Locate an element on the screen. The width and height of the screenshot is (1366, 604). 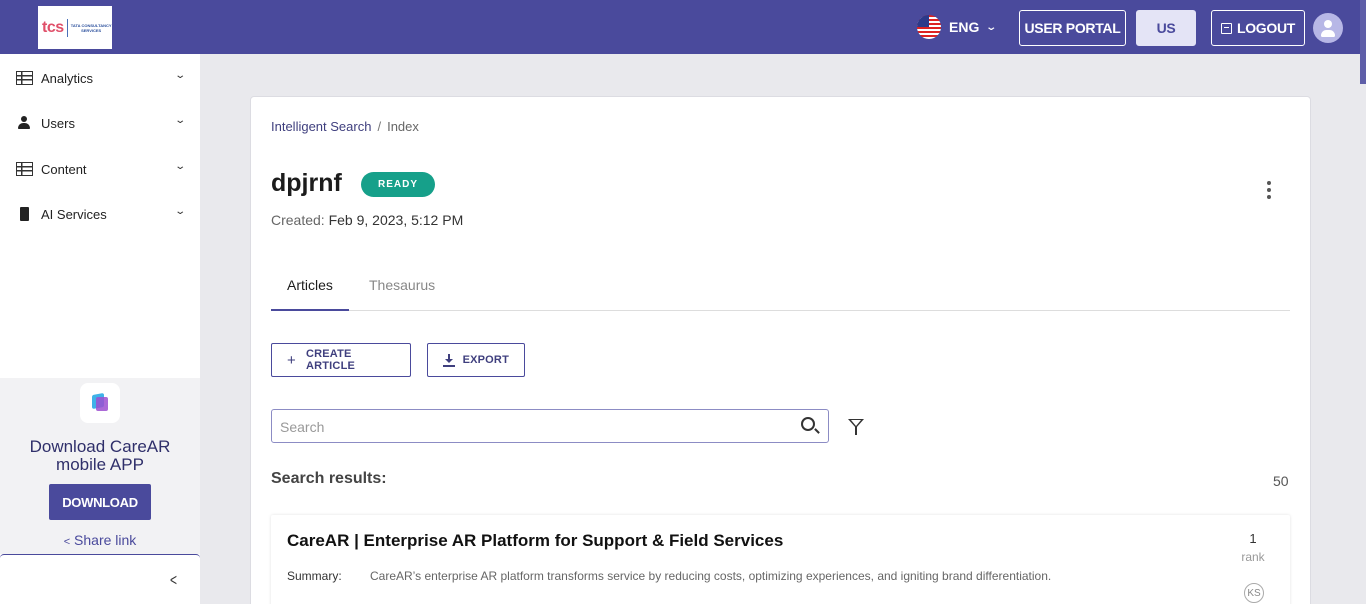
download-button: DOWNLOAD is located at coordinates (100, 502).